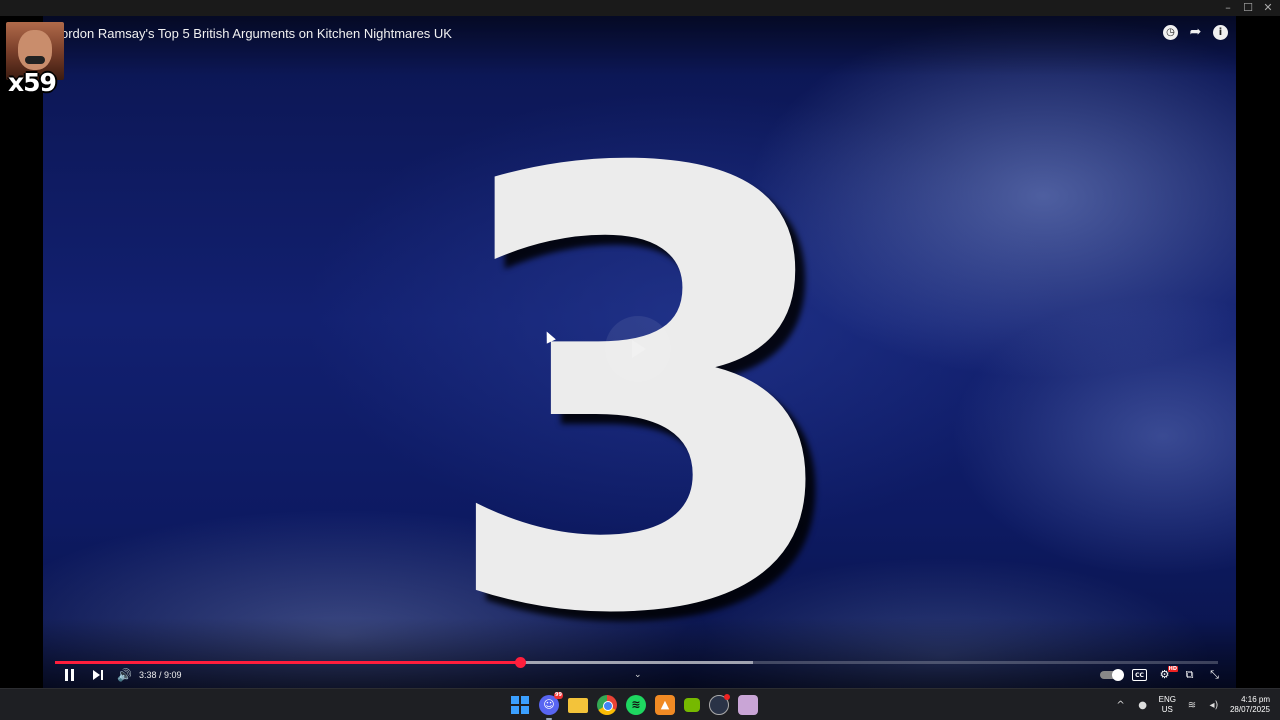  Describe the element at coordinates (1139, 675) in the screenshot. I see `subtitles-icon: CC` at that location.